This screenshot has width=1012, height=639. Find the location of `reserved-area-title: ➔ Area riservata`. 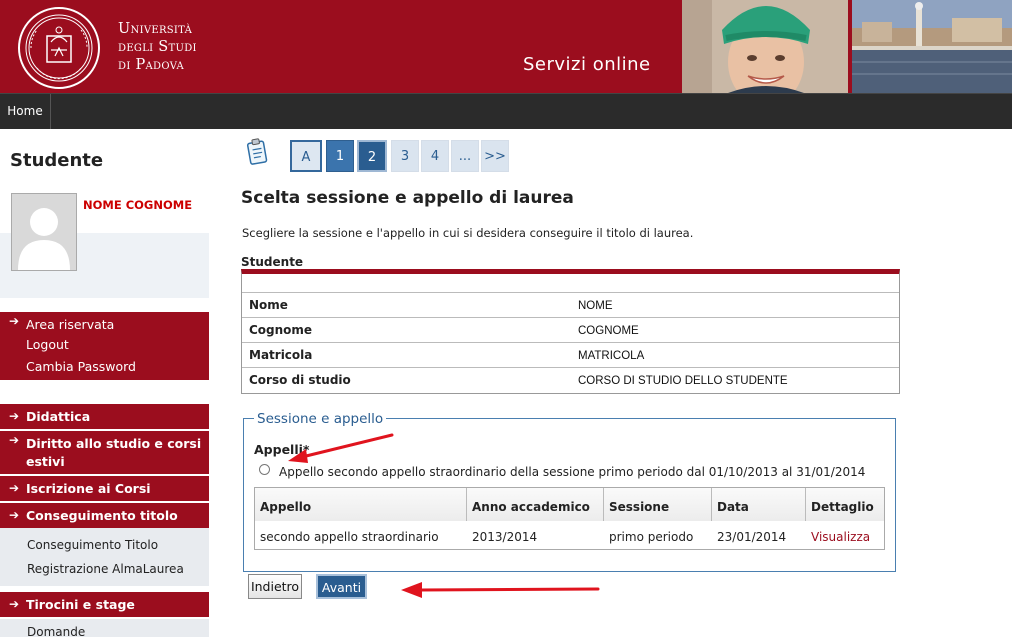

reserved-area-title: ➔ Area riservata is located at coordinates (104, 323).